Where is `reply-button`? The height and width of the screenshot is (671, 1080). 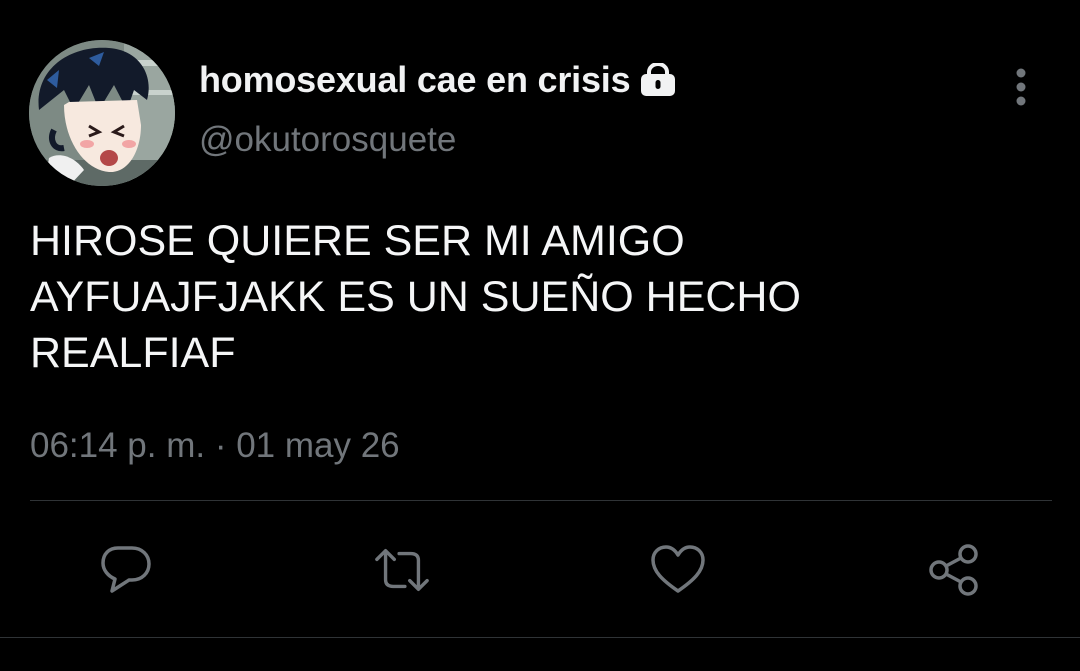 reply-button is located at coordinates (126, 570).